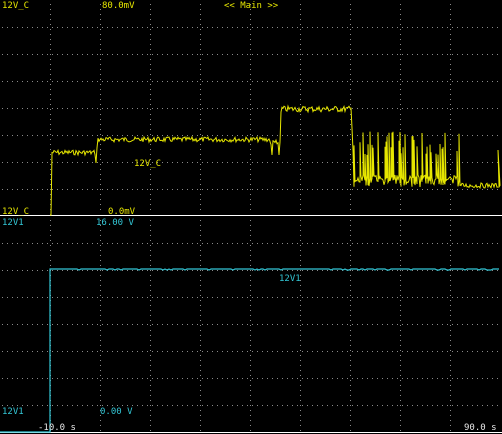  What do you see at coordinates (16, 212) in the screenshot?
I see `top-channel-name-bottom: 12V_C` at bounding box center [16, 212].